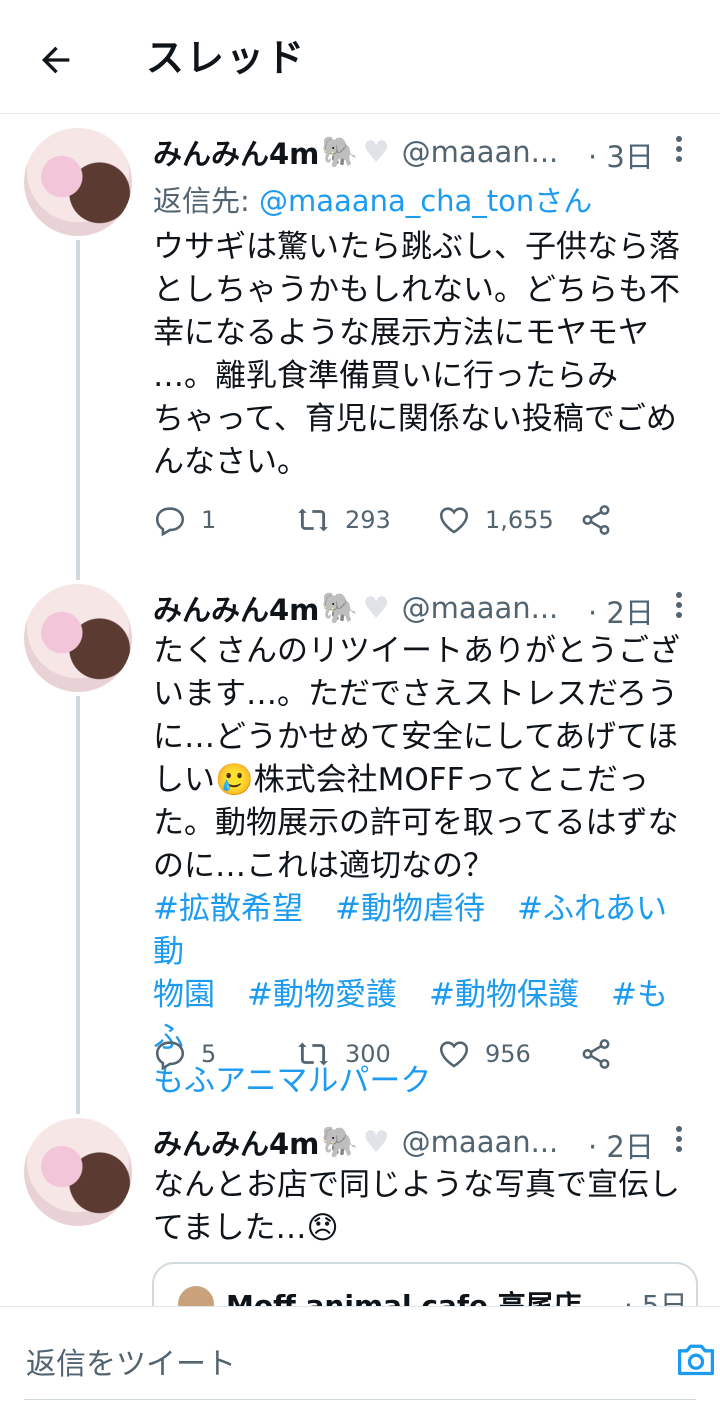 The height and width of the screenshot is (1408, 720). Describe the element at coordinates (425, 201) in the screenshot. I see `reply-to-handle: @maaana_cha_tonさん` at that location.